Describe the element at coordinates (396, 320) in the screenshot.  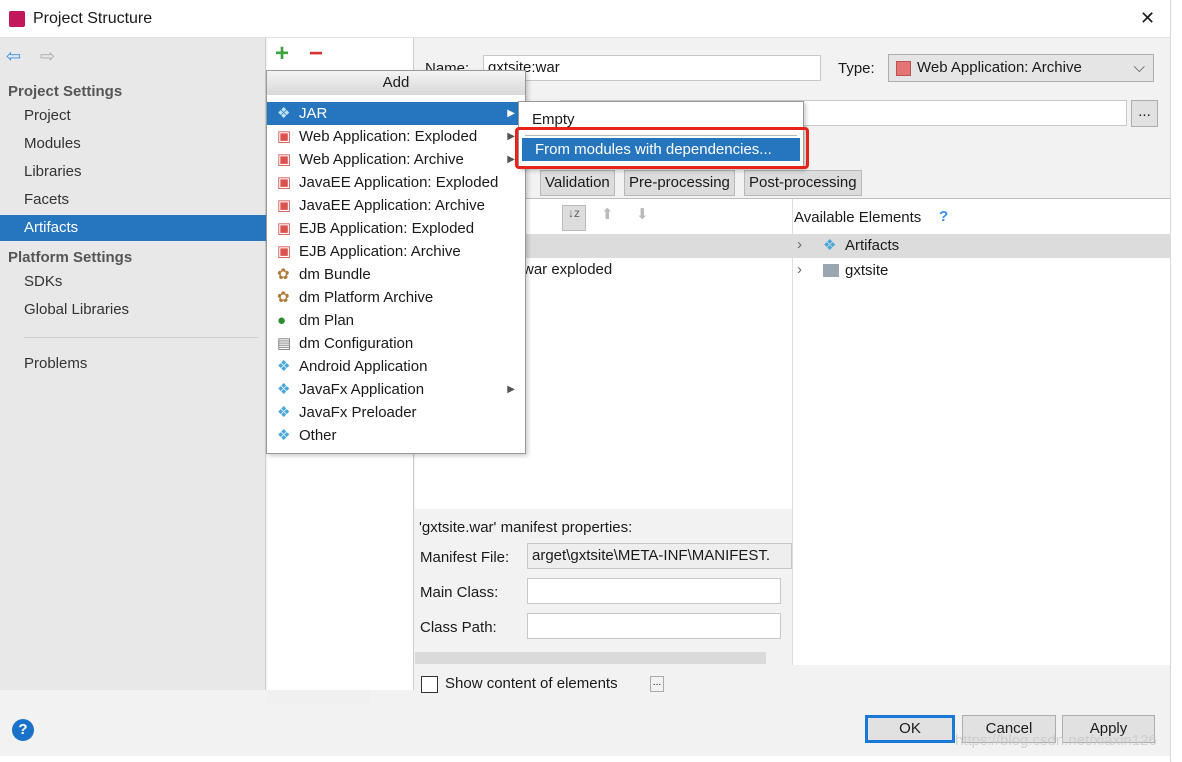
I see `menu-item-dm-plan: ● dm Plan` at that location.